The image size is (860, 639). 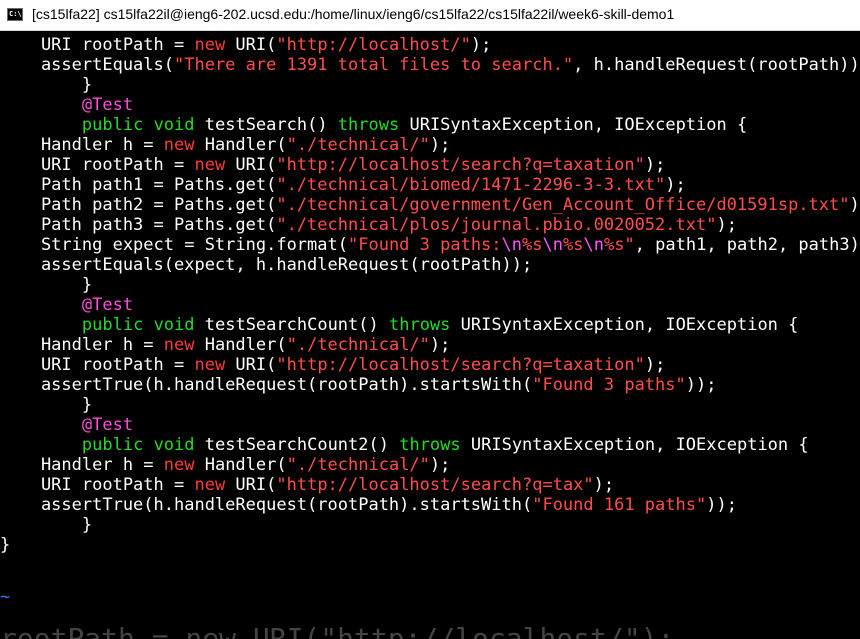 I want to click on scrolled-line-fragment: rootPath = new URI("http://localhost/");, so click(x=337, y=630).